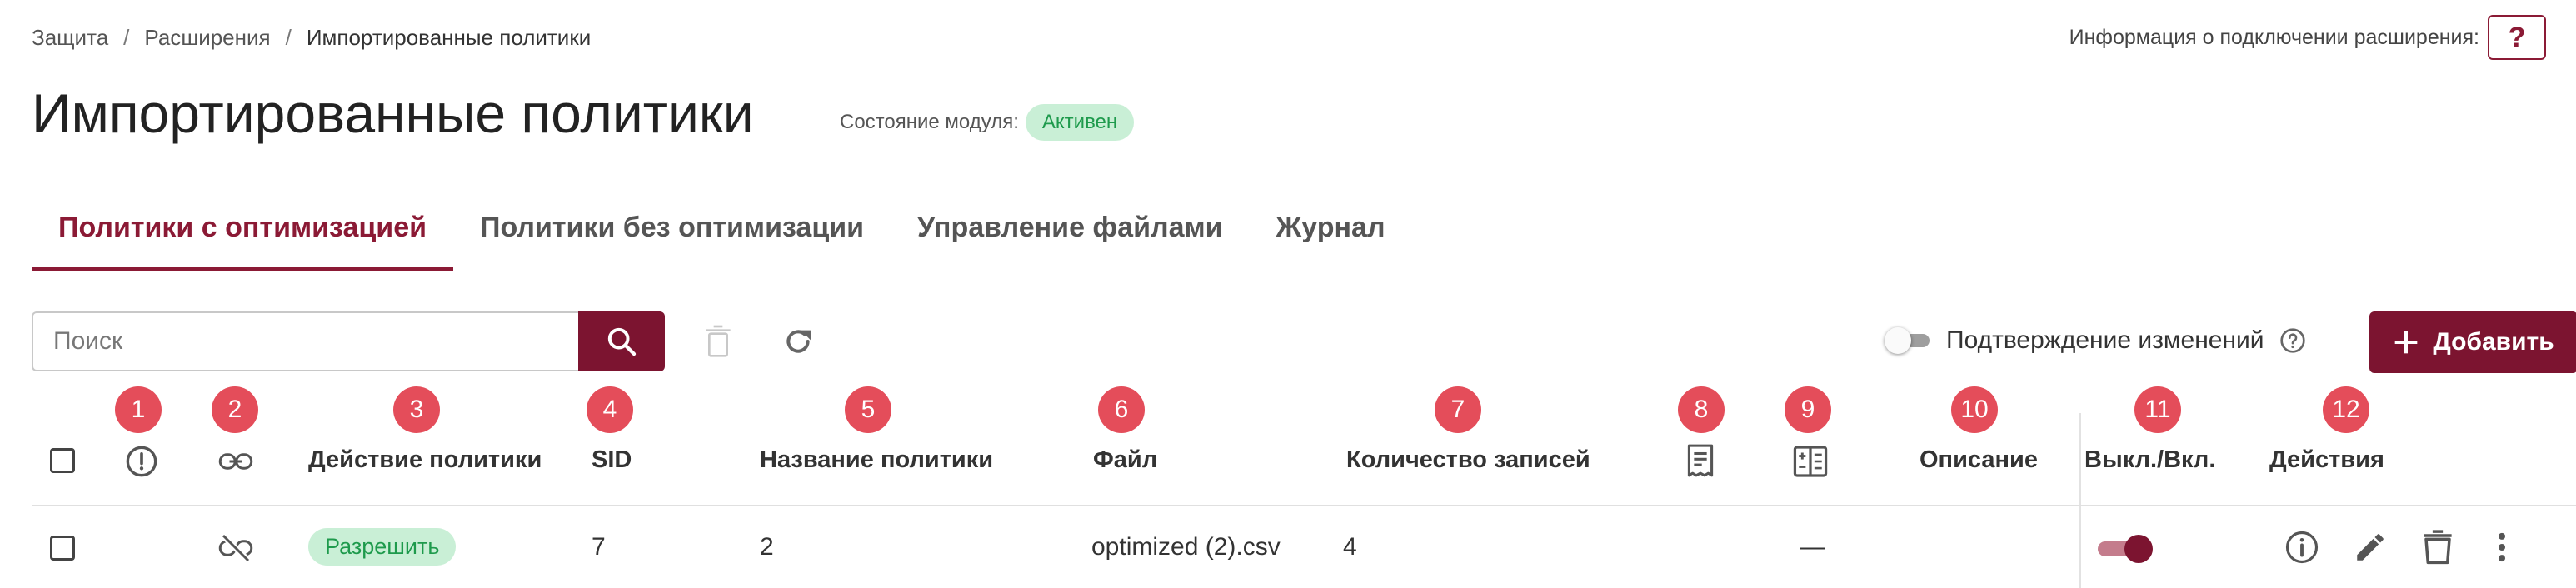 This screenshot has height=588, width=2576. I want to click on delete-icon, so click(718, 341).